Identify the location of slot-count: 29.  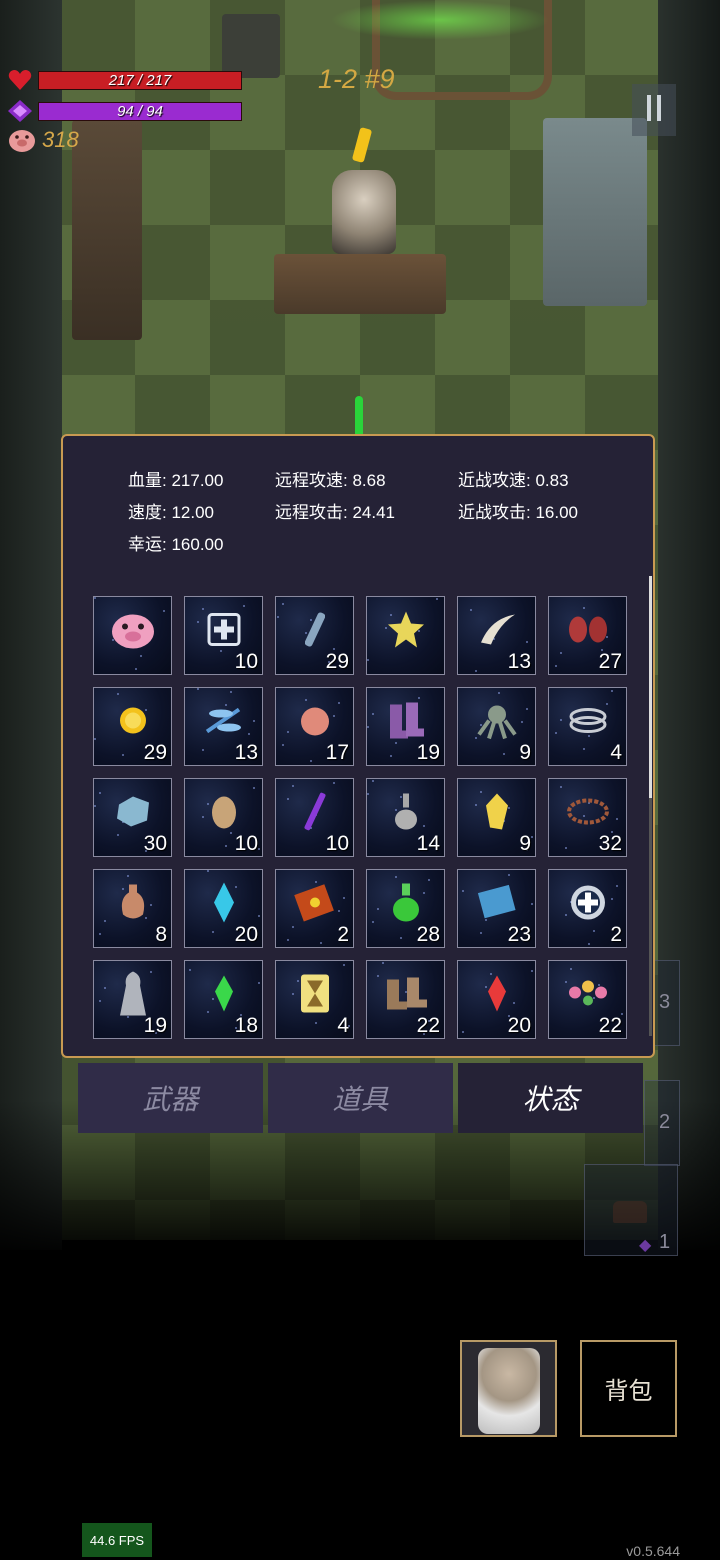
(337, 661).